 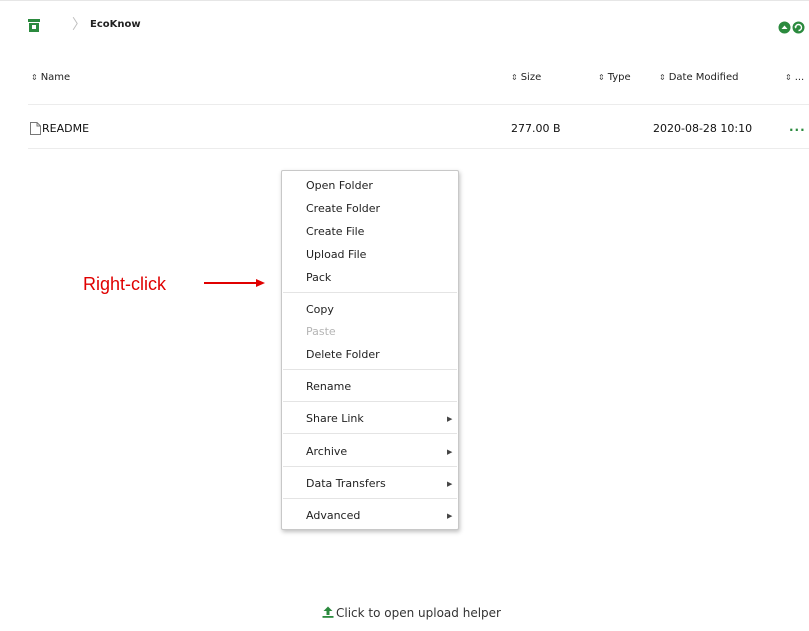 What do you see at coordinates (526, 77) in the screenshot?
I see `column-header-size: ⇕ Size` at bounding box center [526, 77].